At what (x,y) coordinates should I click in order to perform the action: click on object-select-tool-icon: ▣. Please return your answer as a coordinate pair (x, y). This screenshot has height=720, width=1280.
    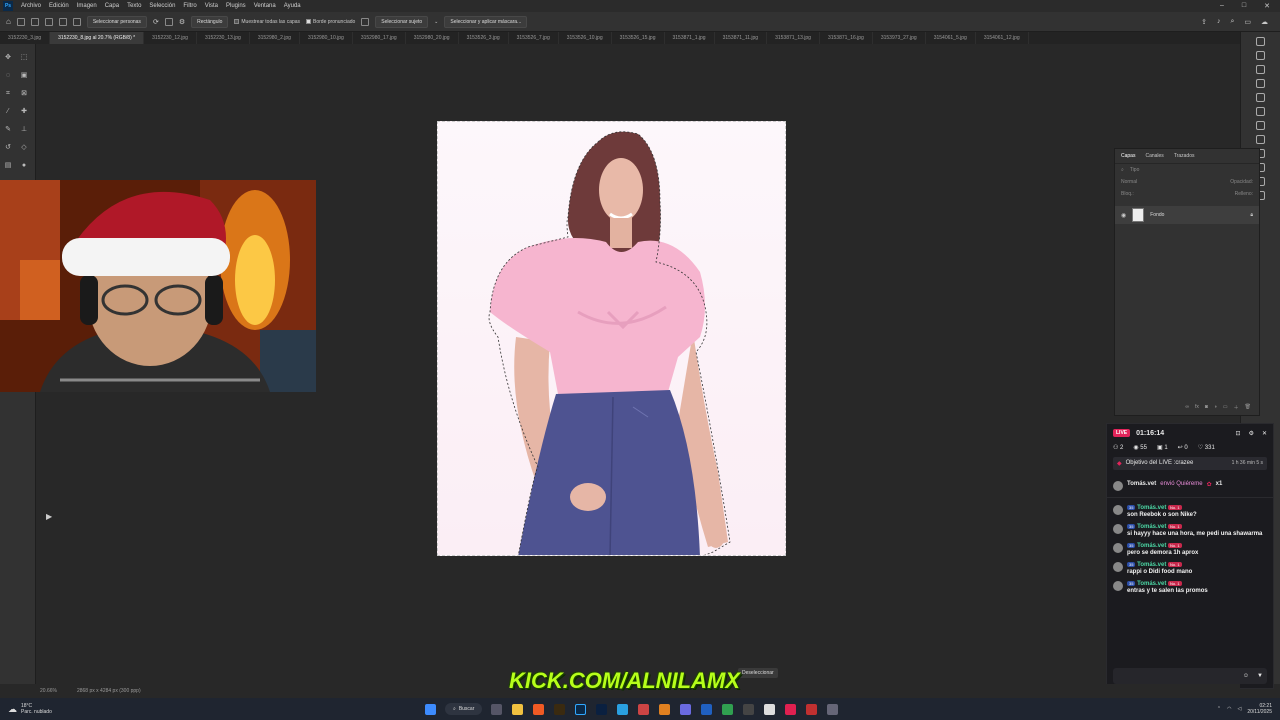
    Looking at the image, I should click on (24, 75).